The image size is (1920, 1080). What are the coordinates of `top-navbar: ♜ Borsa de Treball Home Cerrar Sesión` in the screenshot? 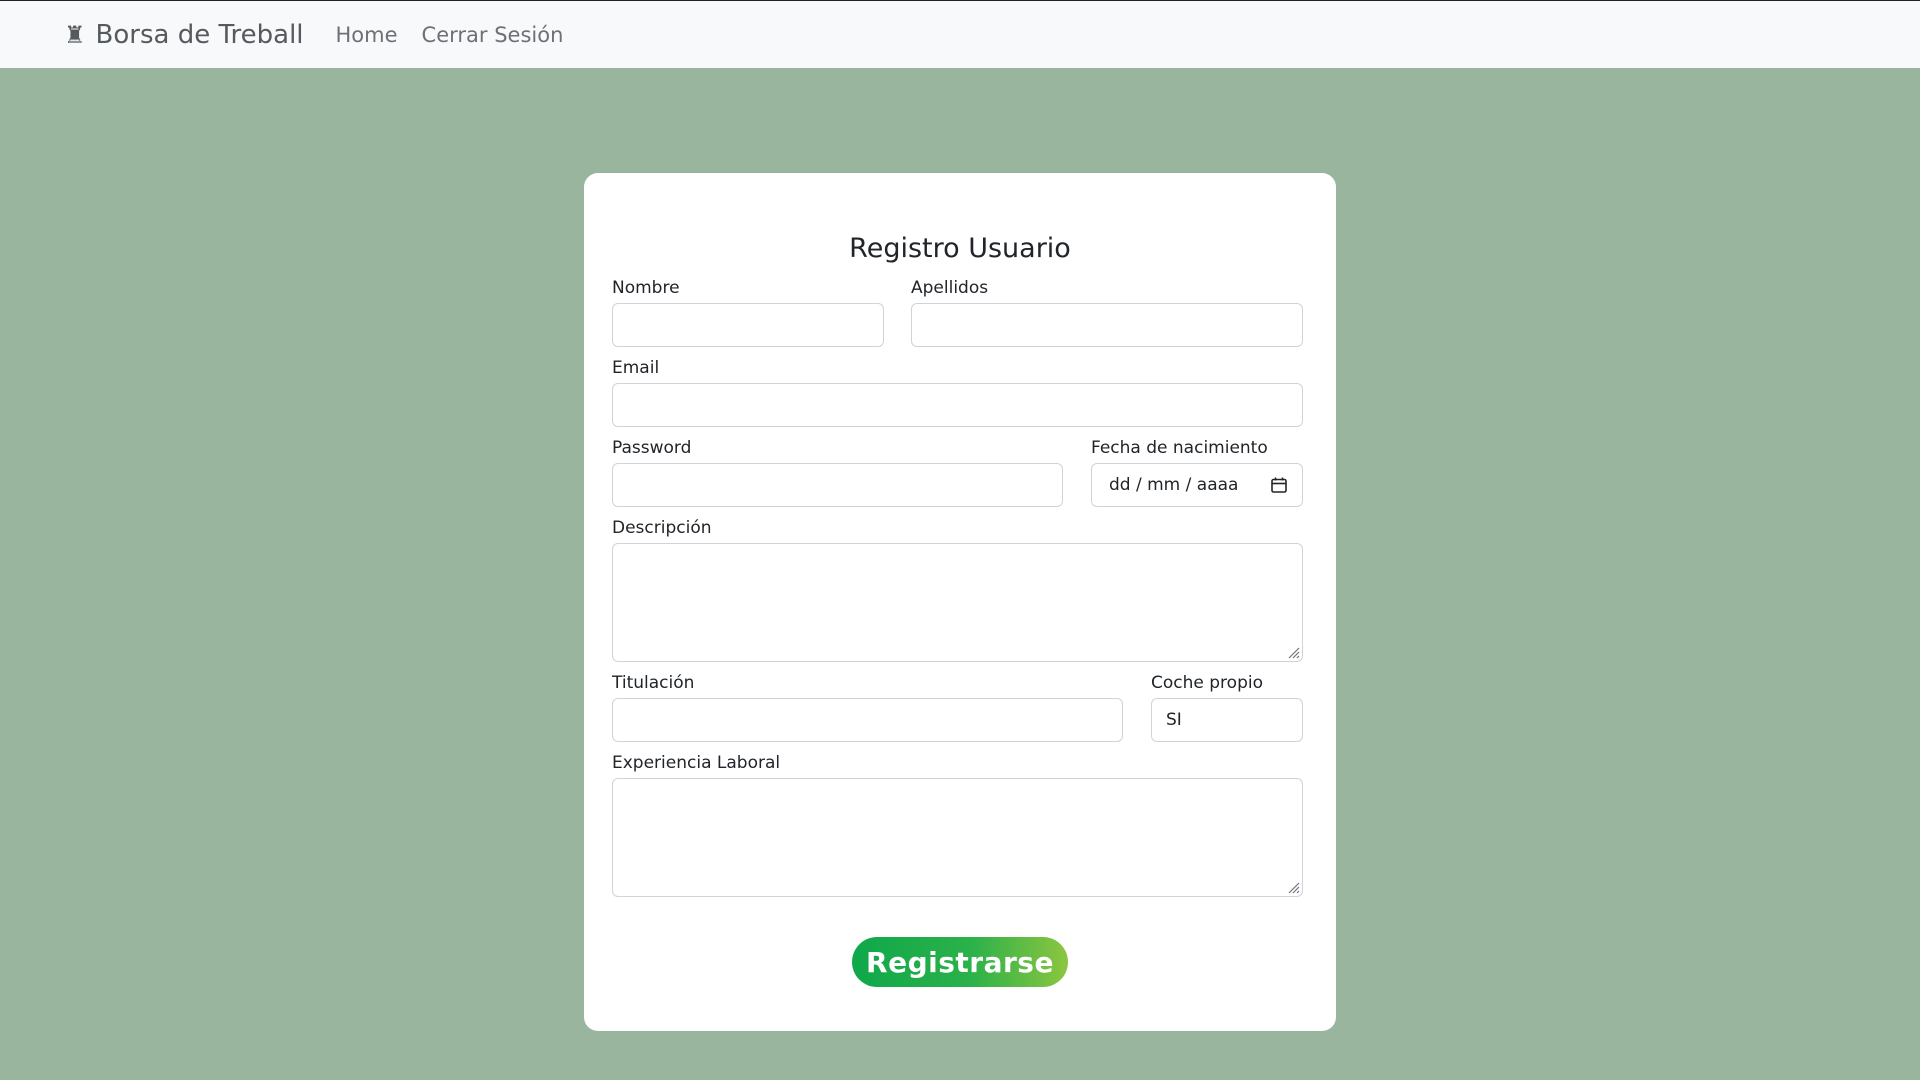 It's located at (960, 34).